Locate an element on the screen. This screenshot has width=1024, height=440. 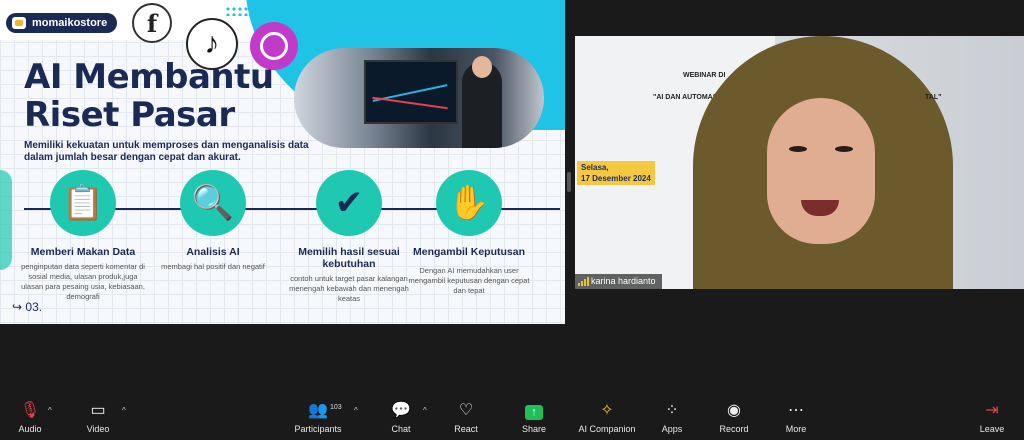
mouth is located at coordinates (820, 208).